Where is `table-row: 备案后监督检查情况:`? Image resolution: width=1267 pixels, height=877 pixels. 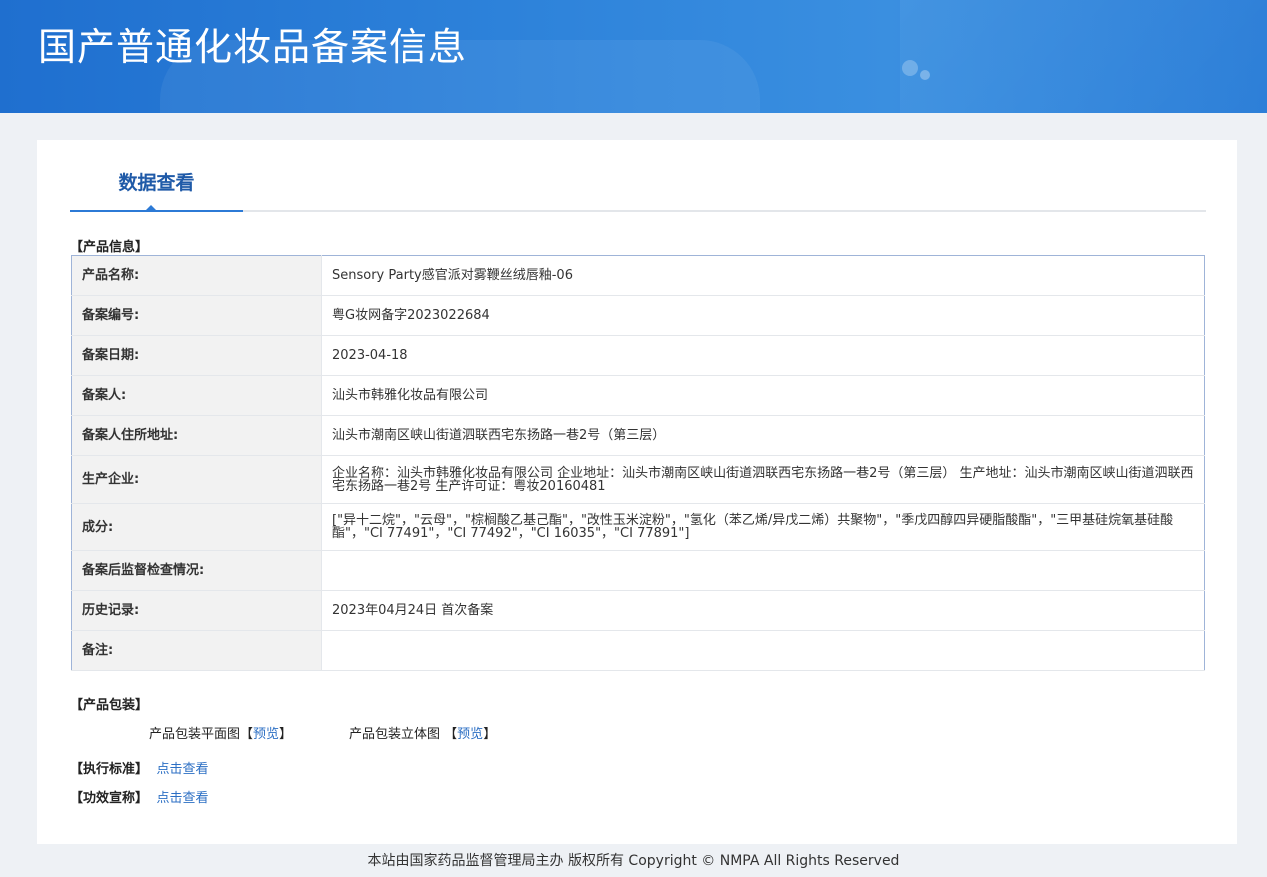 table-row: 备案后监督检查情况: is located at coordinates (638, 570).